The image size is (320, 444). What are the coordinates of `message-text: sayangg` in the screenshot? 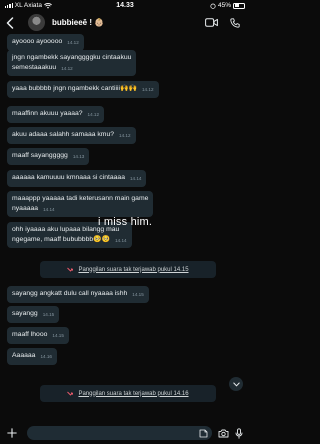 It's located at (25, 313).